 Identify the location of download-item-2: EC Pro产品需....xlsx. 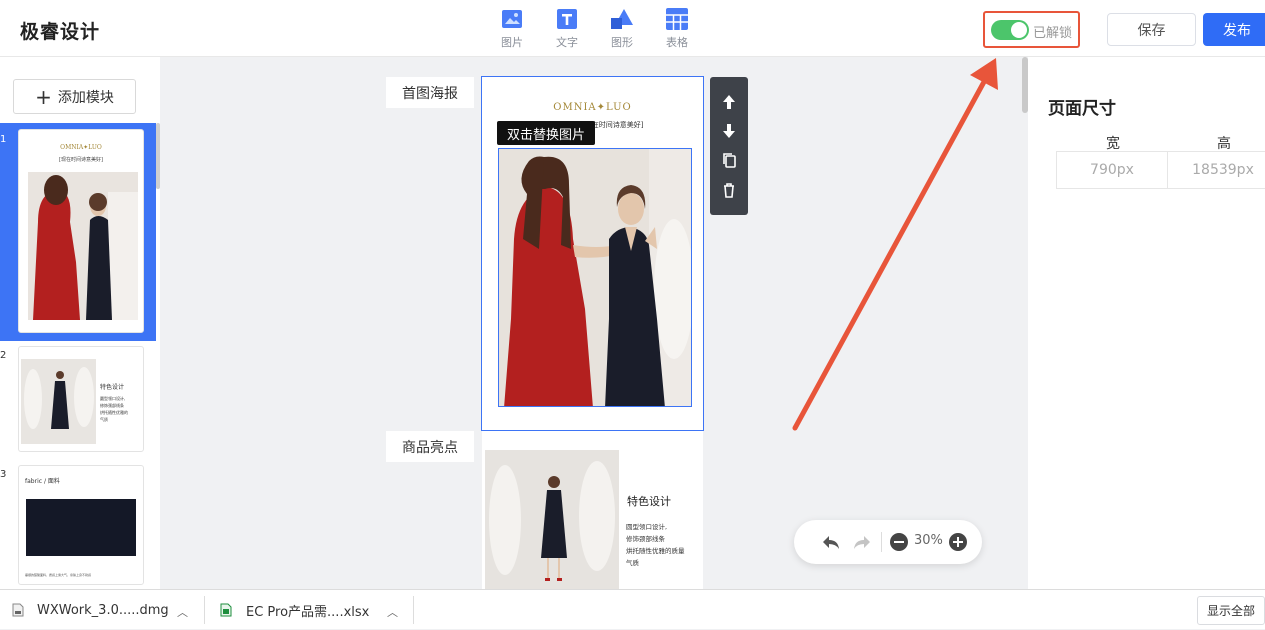
(294, 610).